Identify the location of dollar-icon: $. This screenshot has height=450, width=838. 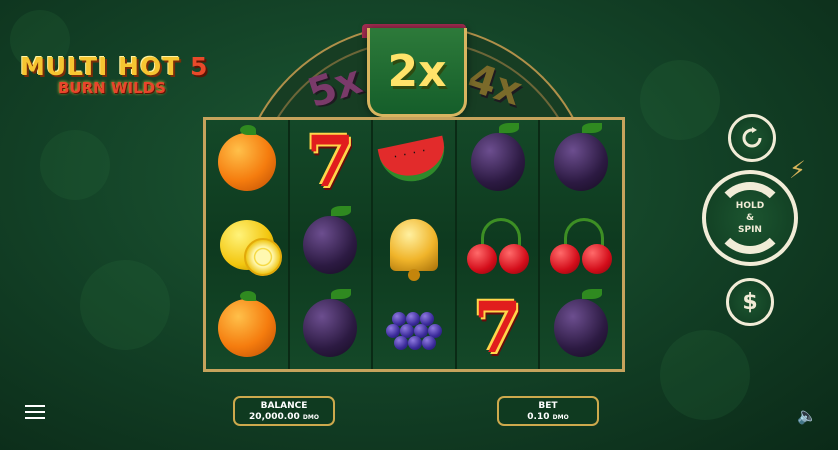
(750, 302).